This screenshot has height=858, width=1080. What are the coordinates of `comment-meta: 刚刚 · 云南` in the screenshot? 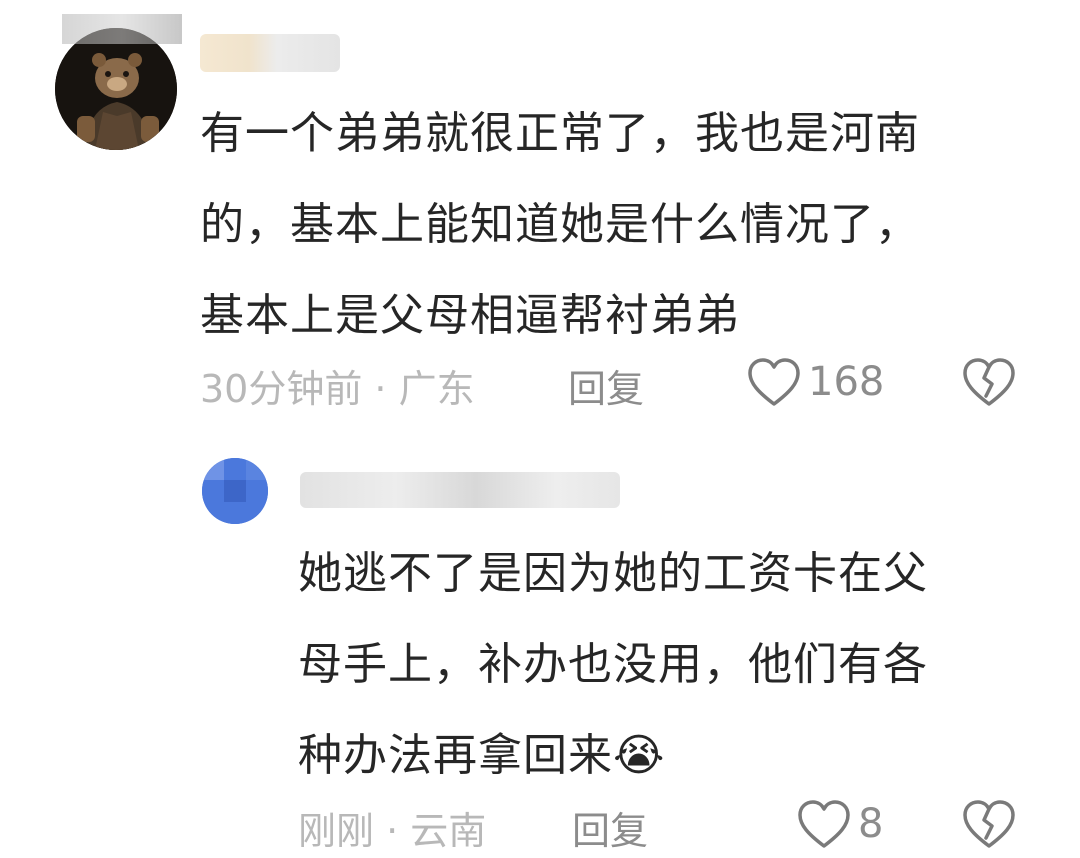 It's located at (392, 831).